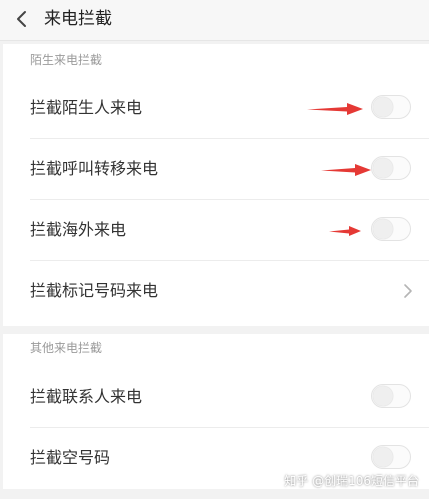 Image resolution: width=429 pixels, height=499 pixels. What do you see at coordinates (86, 107) in the screenshot?
I see `row-label: 拦截陌生人来电` at bounding box center [86, 107].